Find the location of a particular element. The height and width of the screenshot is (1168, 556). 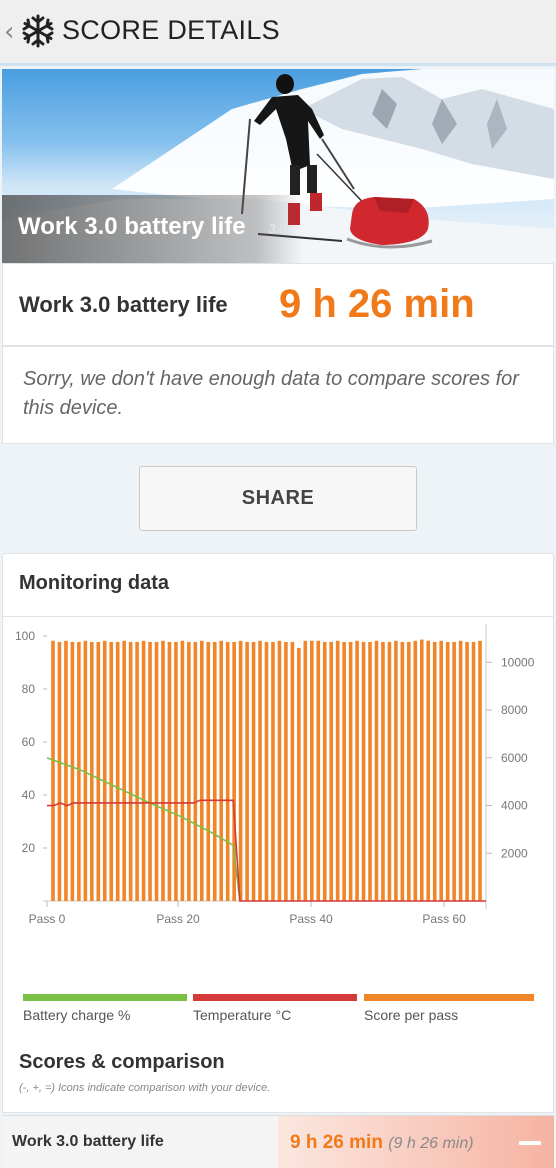

snowflake-icon is located at coordinates (38, 31).